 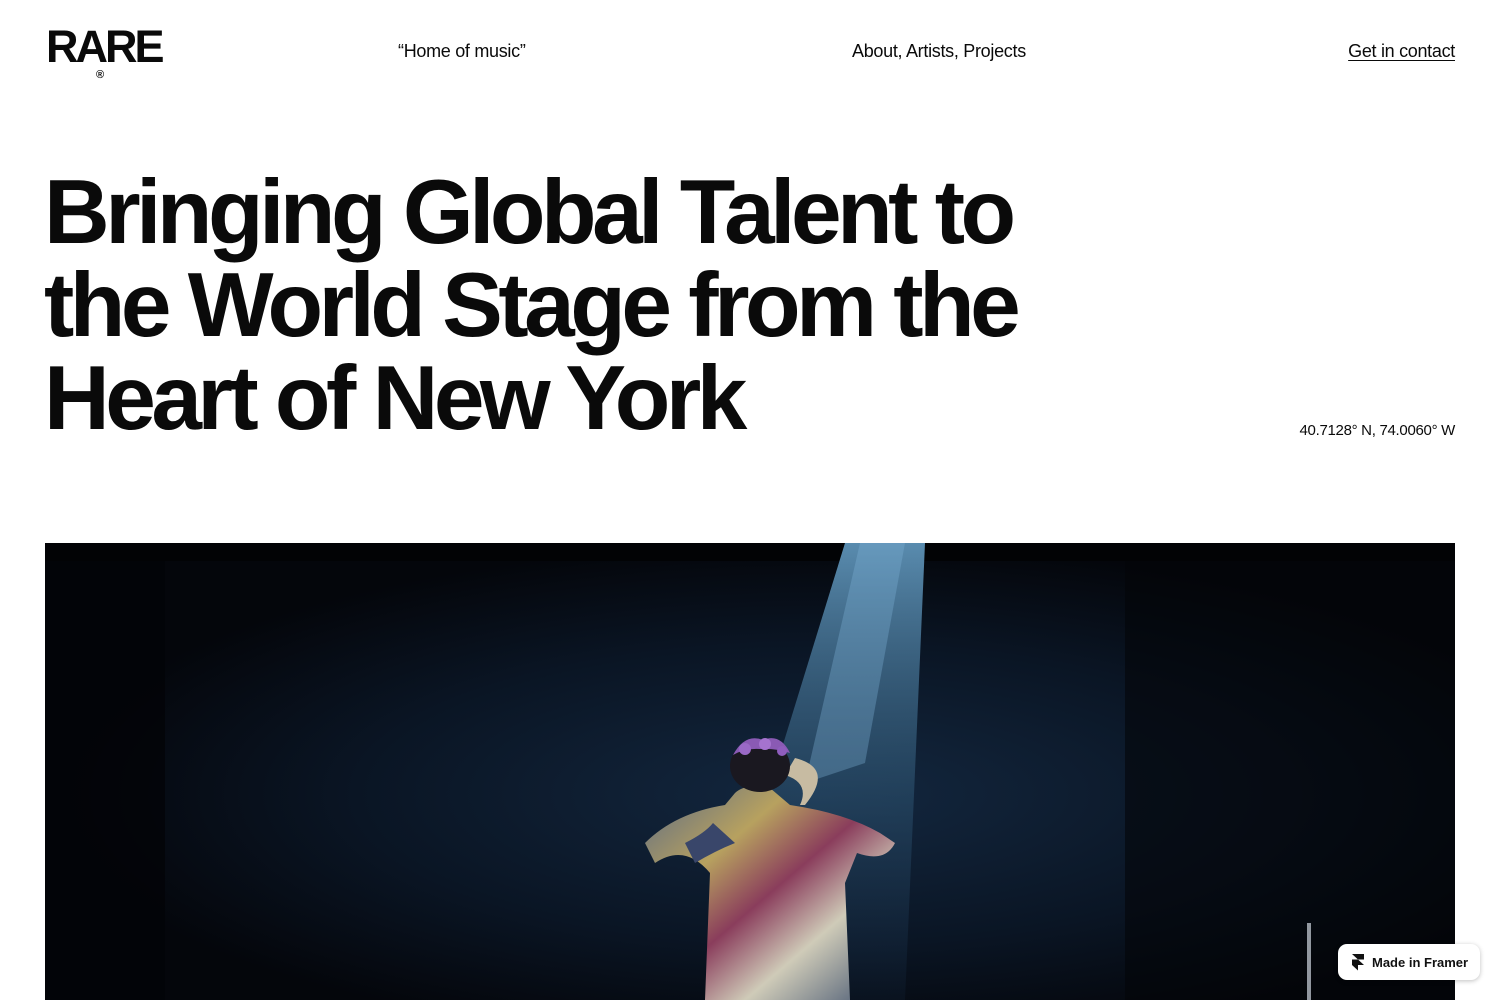 I want to click on nav-link-projects: Projects, so click(x=994, y=51).